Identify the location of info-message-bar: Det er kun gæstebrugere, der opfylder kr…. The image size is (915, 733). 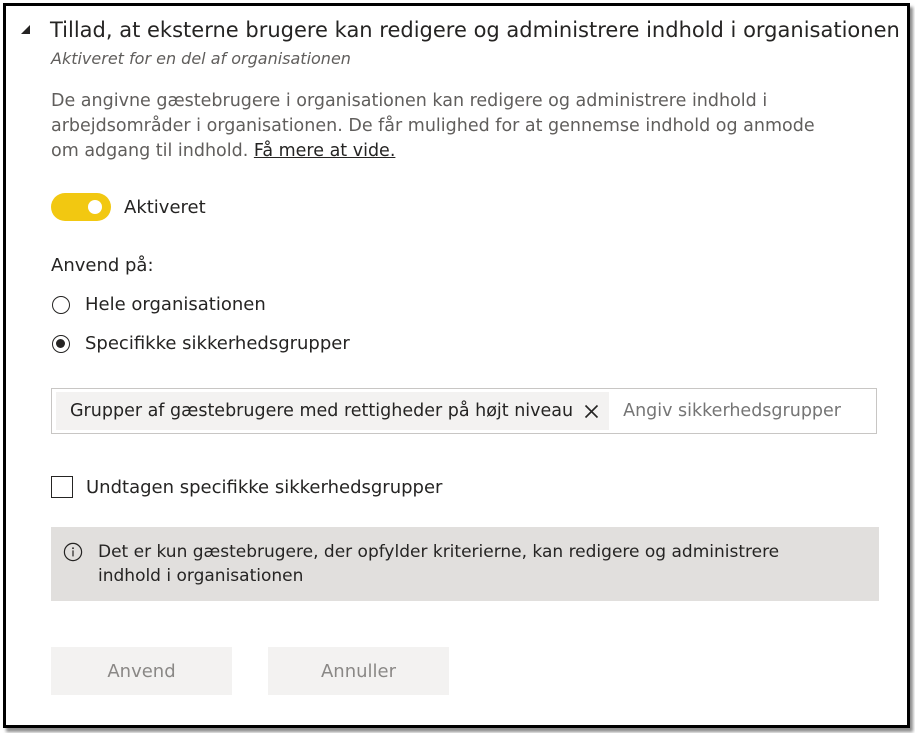
(465, 564).